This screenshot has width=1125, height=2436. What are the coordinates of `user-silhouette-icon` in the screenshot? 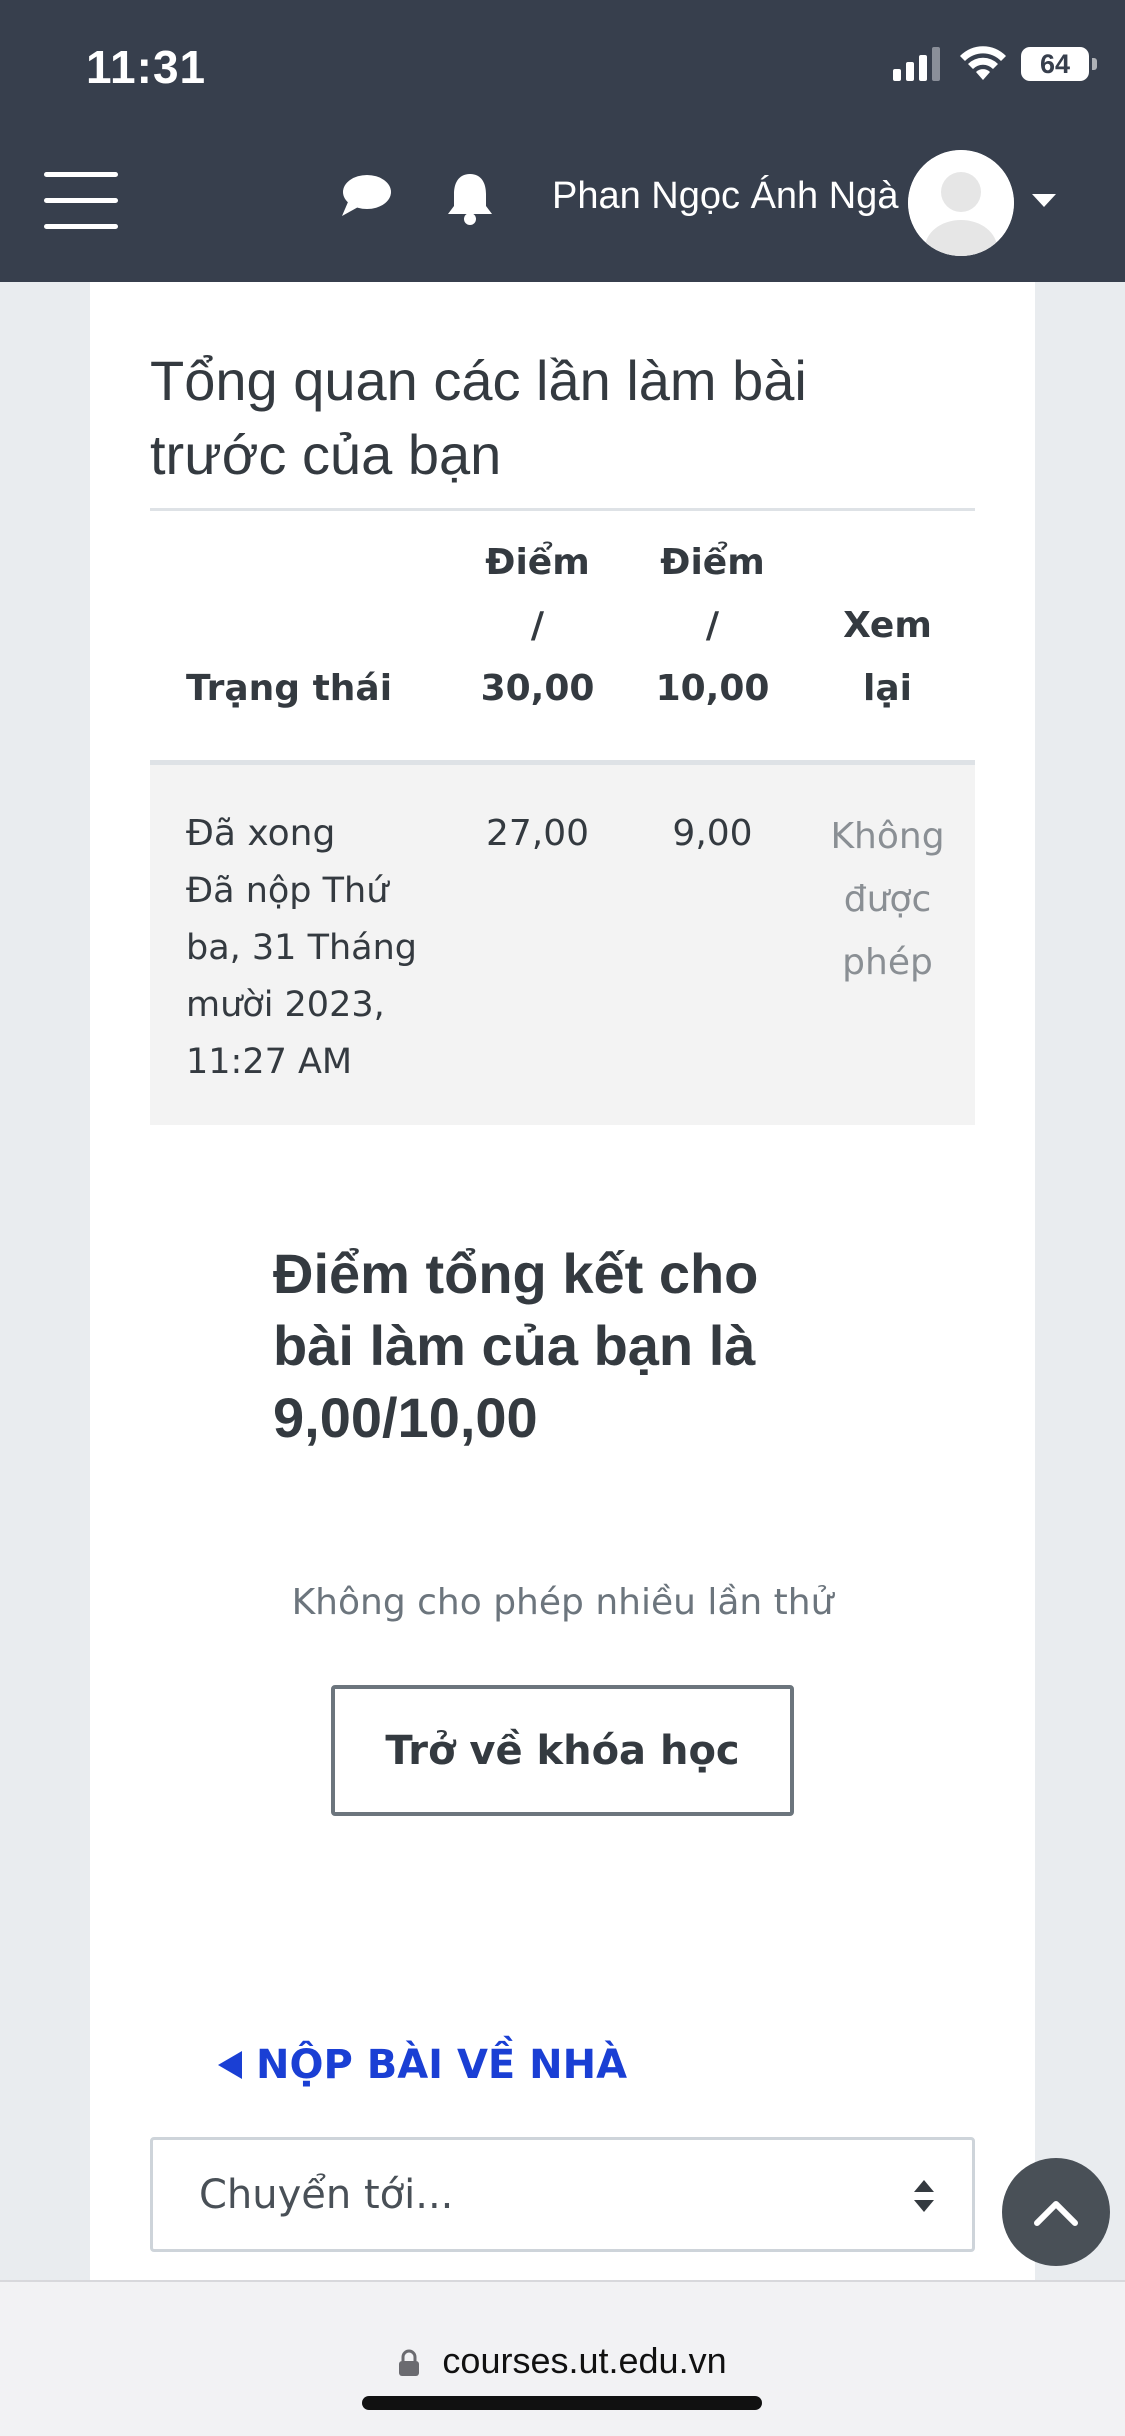 It's located at (961, 203).